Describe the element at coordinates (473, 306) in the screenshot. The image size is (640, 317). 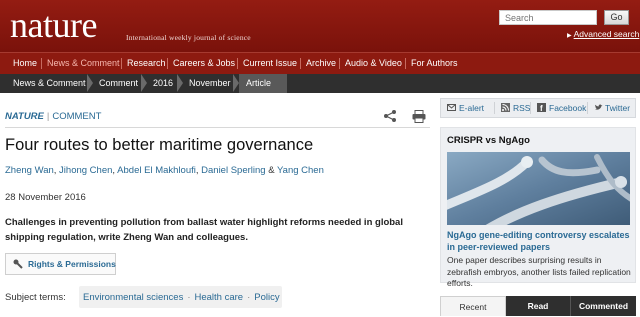
I see `tab-recent: Recent` at that location.